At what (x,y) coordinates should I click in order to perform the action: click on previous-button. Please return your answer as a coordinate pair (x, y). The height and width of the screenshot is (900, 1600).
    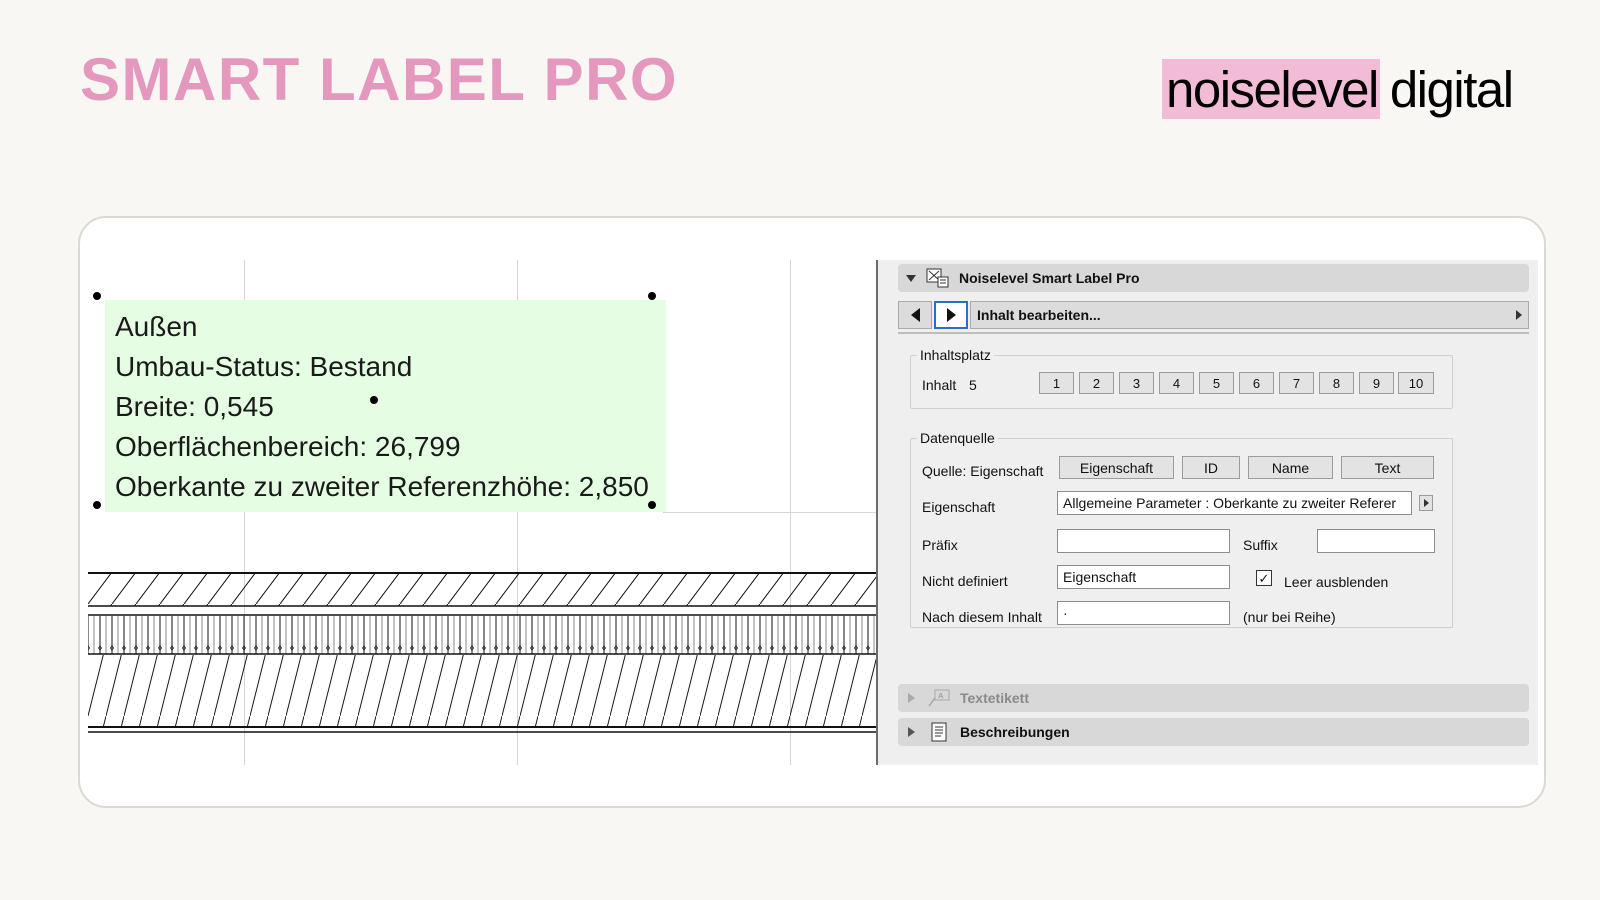
    Looking at the image, I should click on (915, 315).